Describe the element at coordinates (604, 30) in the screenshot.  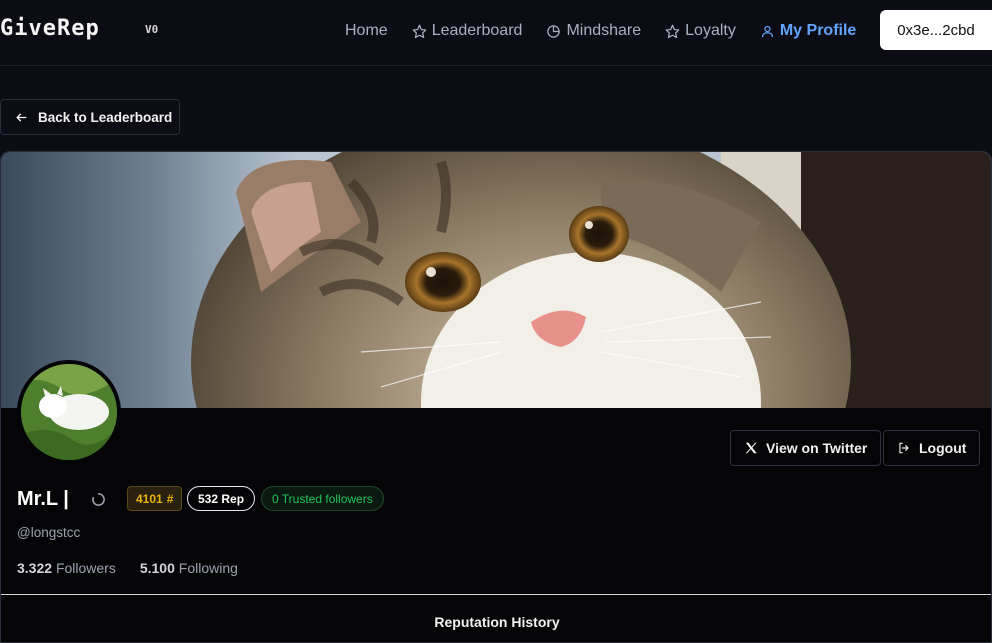
I see `nav-mindshare-label: Mindshare` at that location.